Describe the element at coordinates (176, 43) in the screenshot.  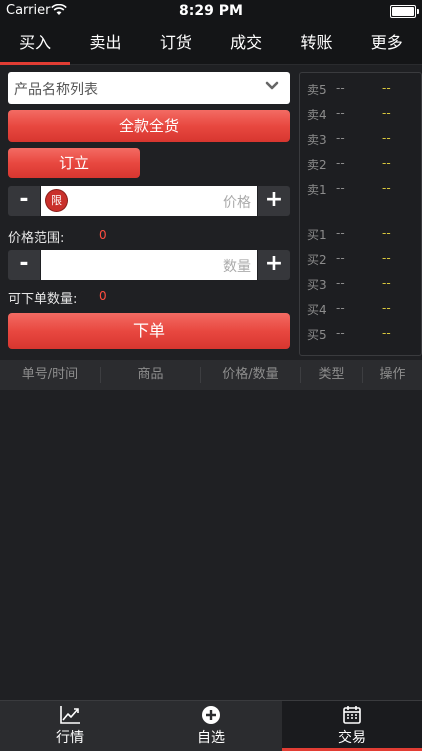
I see `tab-orders: 订货` at that location.